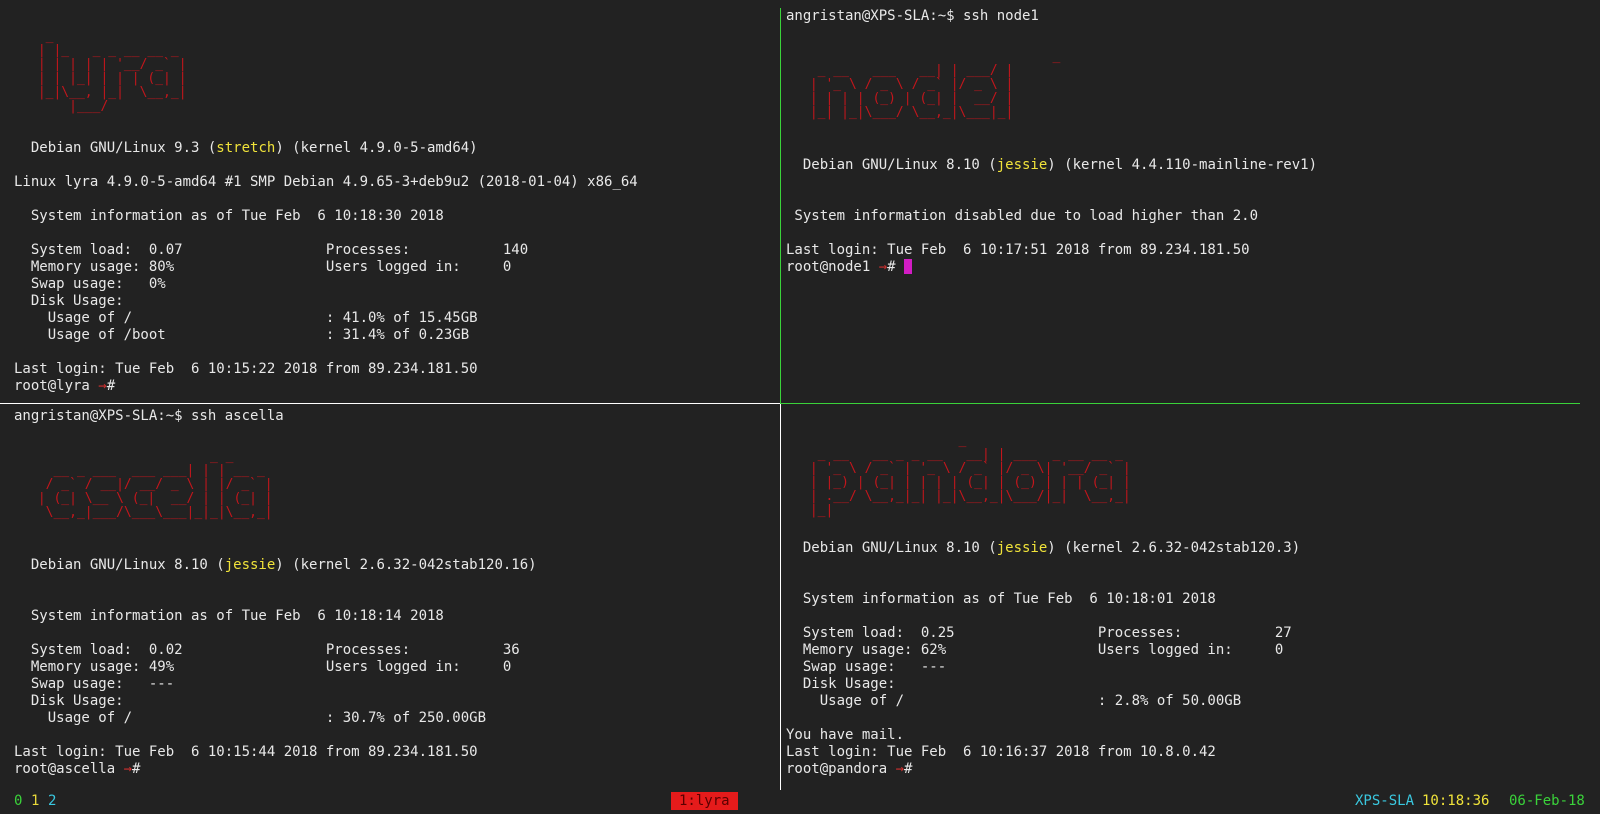 The image size is (1600, 814). Describe the element at coordinates (908, 266) in the screenshot. I see `terminal-cursor` at that location.